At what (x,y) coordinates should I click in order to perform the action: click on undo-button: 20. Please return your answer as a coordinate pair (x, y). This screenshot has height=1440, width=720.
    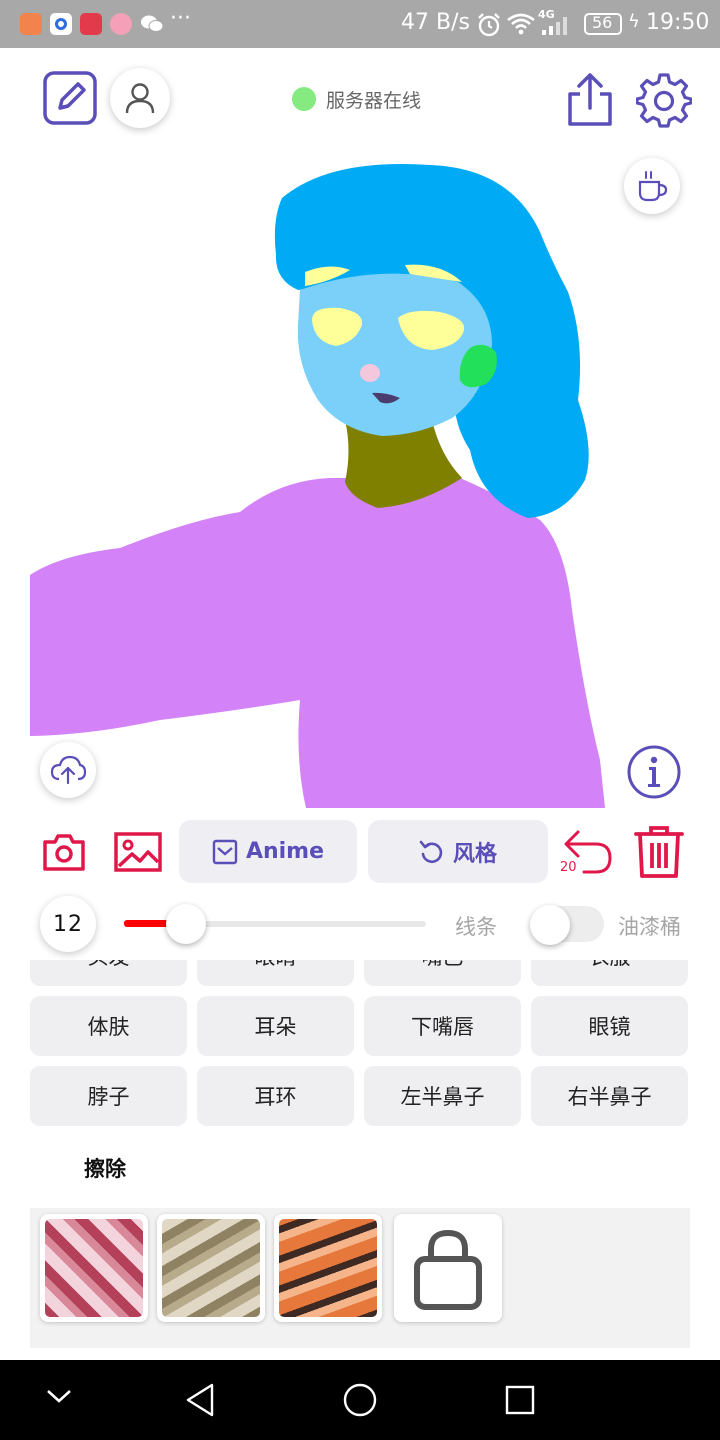
    Looking at the image, I should click on (588, 852).